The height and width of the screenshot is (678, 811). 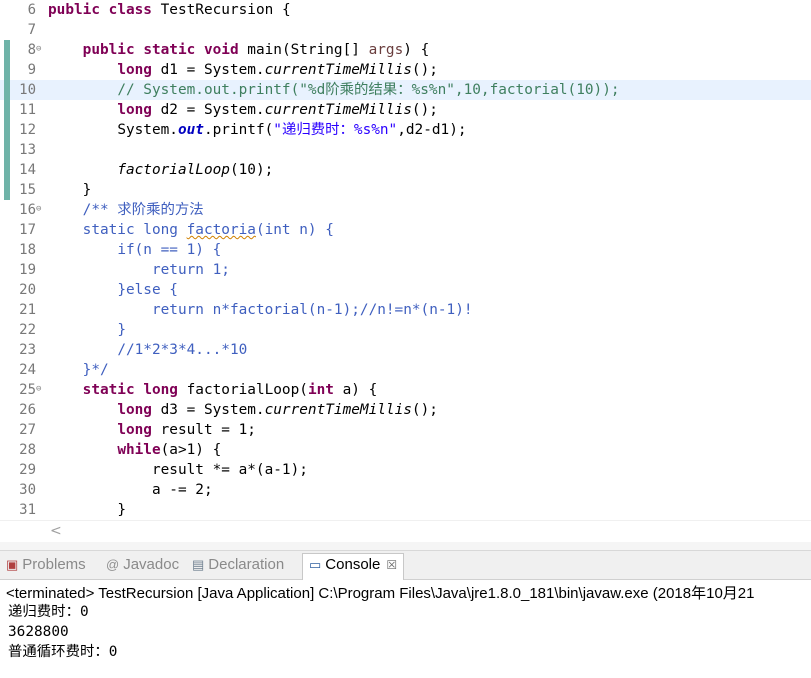 I want to click on line-number: 25, so click(x=27, y=390).